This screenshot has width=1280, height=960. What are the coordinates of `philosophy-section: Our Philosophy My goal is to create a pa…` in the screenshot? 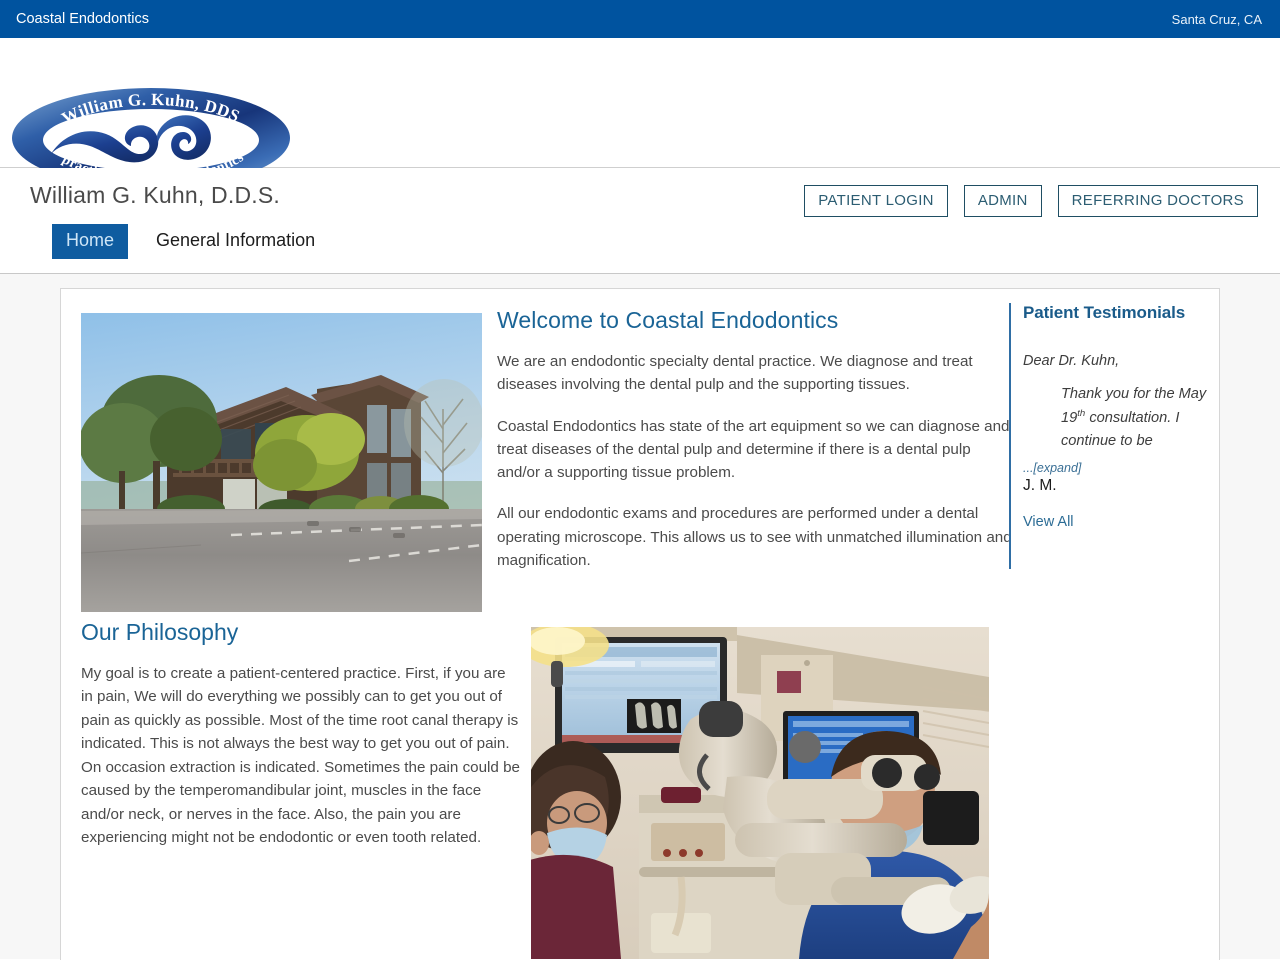 It's located at (301, 734).